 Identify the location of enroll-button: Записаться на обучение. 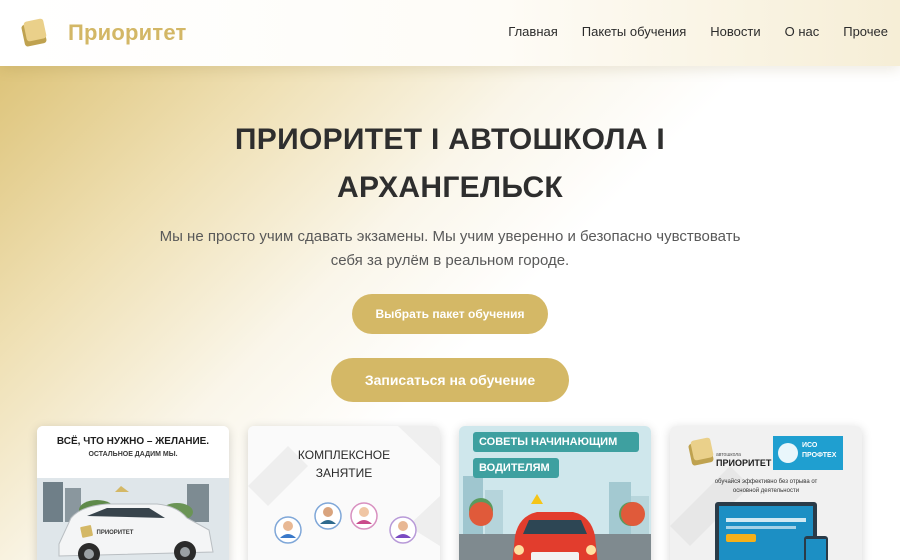
(450, 380).